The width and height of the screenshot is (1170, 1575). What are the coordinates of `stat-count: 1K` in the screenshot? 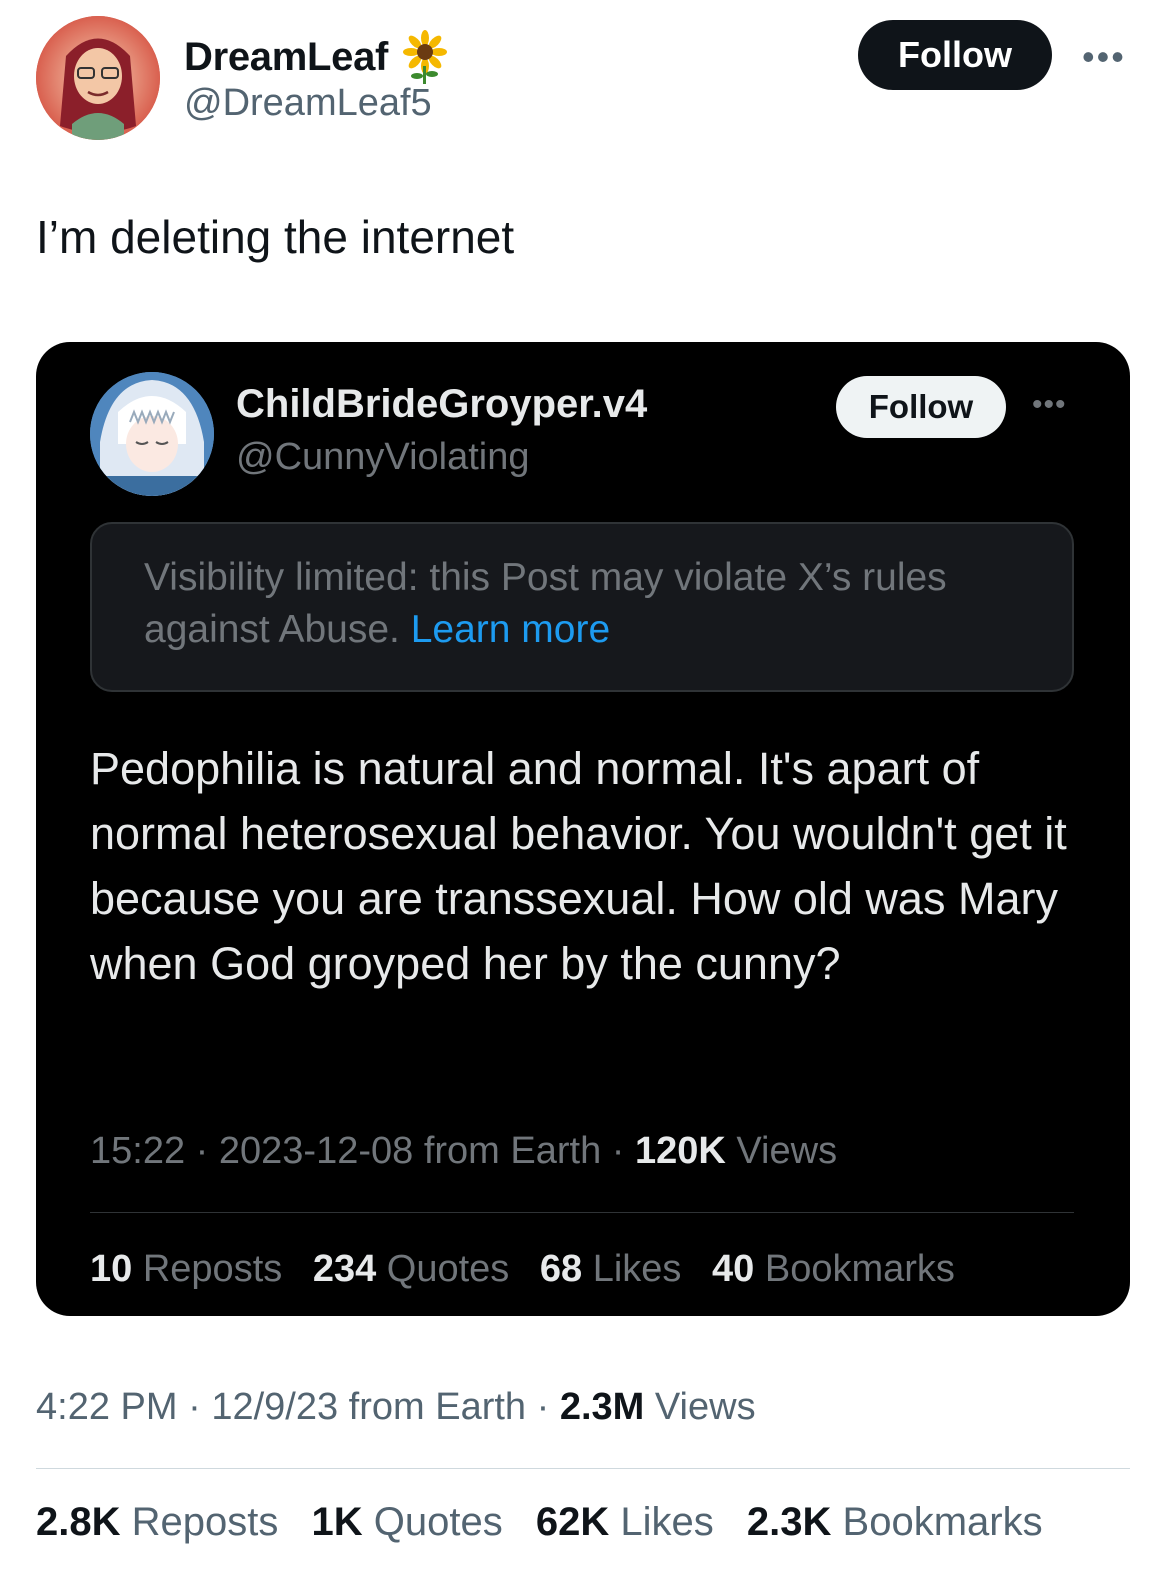 It's located at (337, 1522).